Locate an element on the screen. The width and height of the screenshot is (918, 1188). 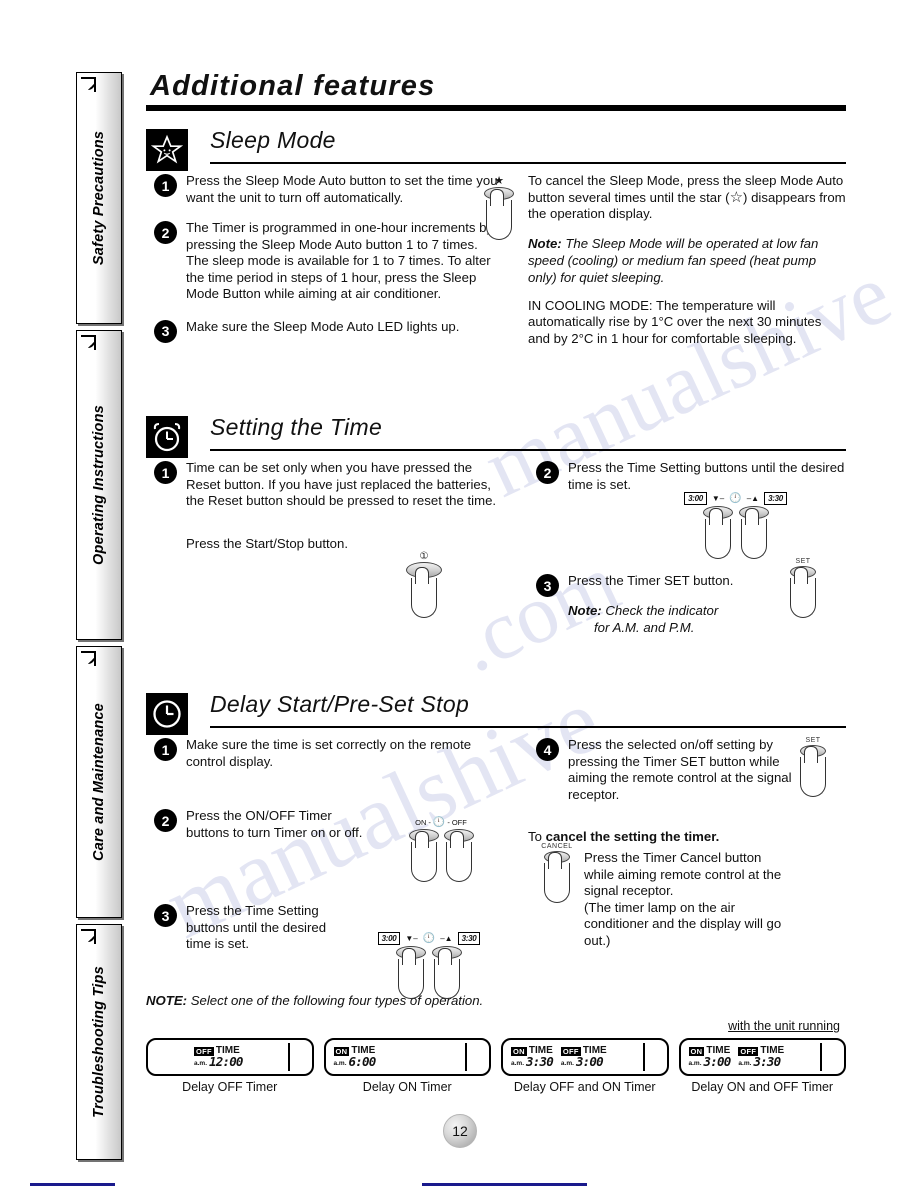
sidebar-tab-troubleshooting-tips: Troubleshooting Tips is located at coordinates (99, 1042).